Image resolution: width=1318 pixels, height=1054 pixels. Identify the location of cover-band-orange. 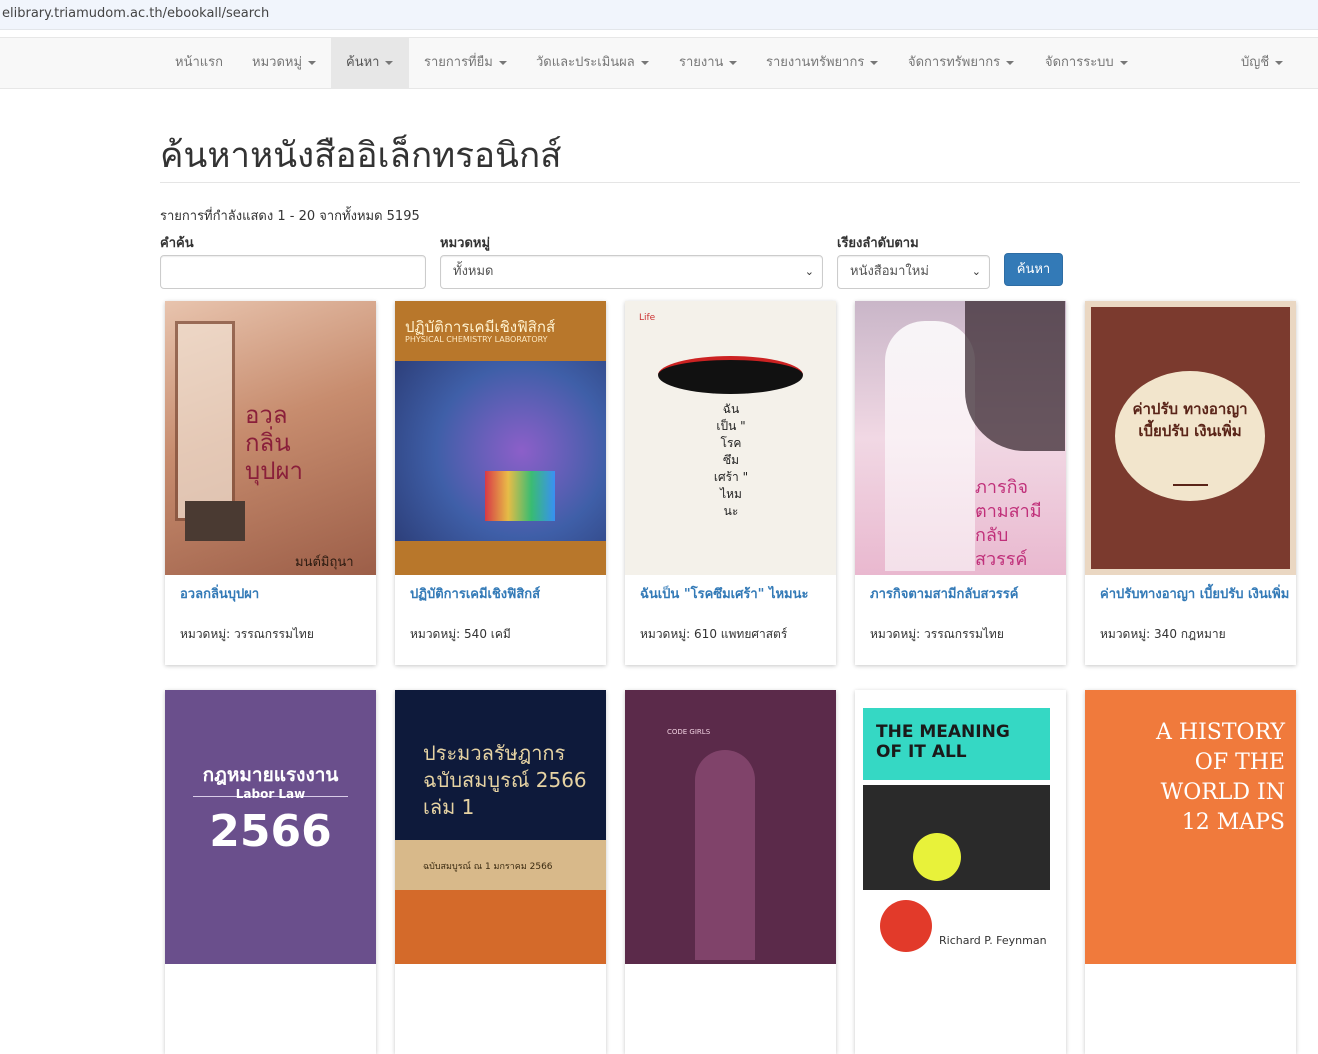
(500, 927).